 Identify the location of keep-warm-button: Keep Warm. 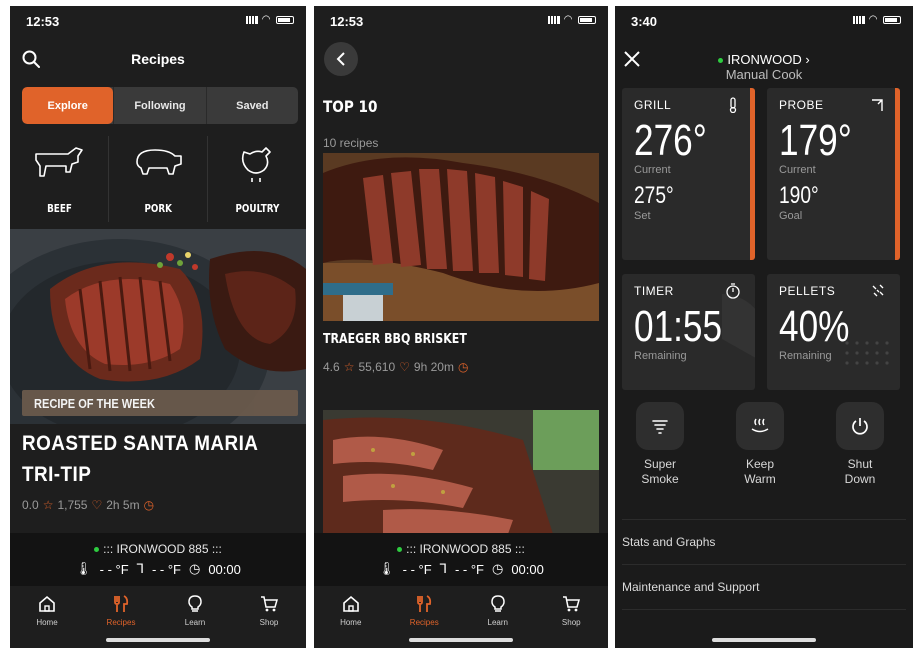
(760, 444).